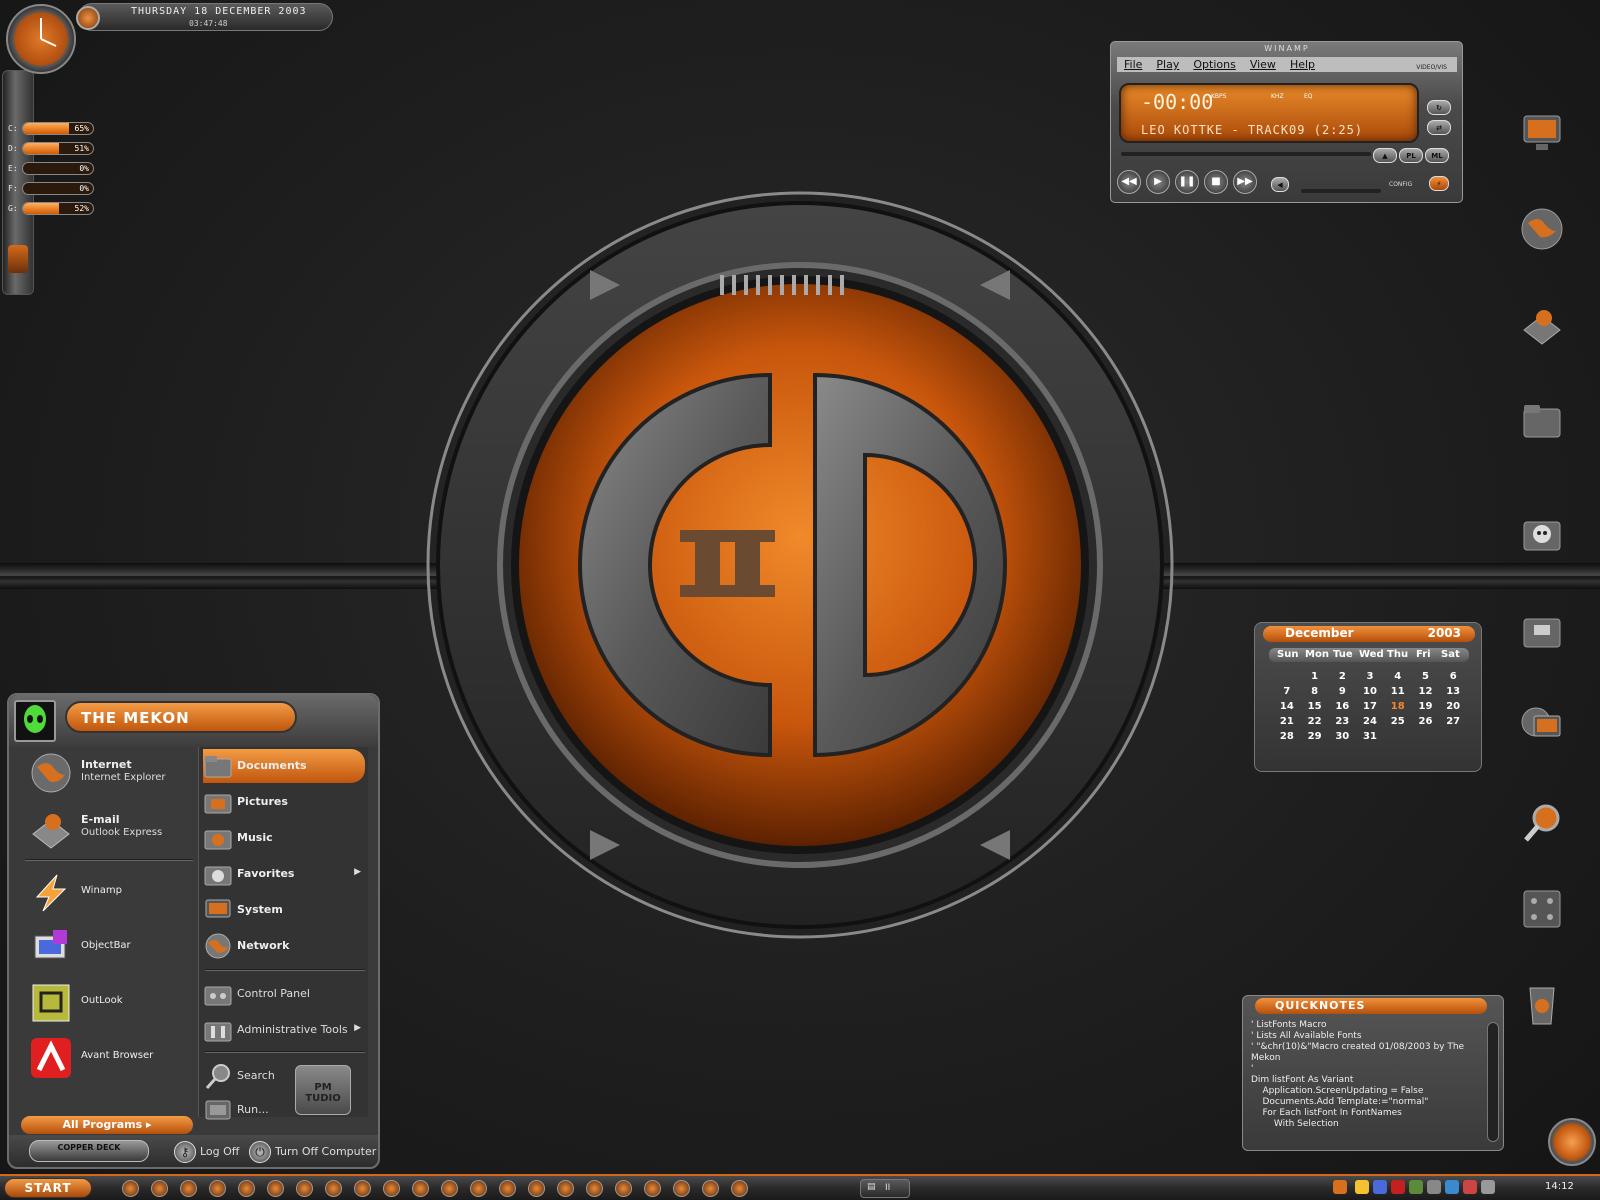  Describe the element at coordinates (449, 1188) in the screenshot. I see `quick-launch-notepad-icon` at that location.